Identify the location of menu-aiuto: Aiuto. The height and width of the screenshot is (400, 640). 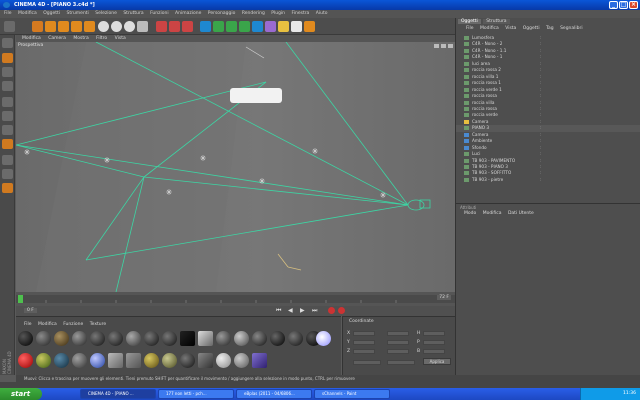
(322, 13).